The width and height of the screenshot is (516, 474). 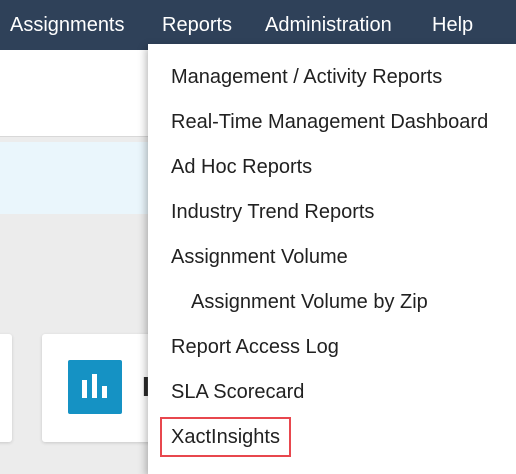 I want to click on menu-item-real-time-management-dashboard: Real-Time Management Dashboard, so click(x=329, y=122).